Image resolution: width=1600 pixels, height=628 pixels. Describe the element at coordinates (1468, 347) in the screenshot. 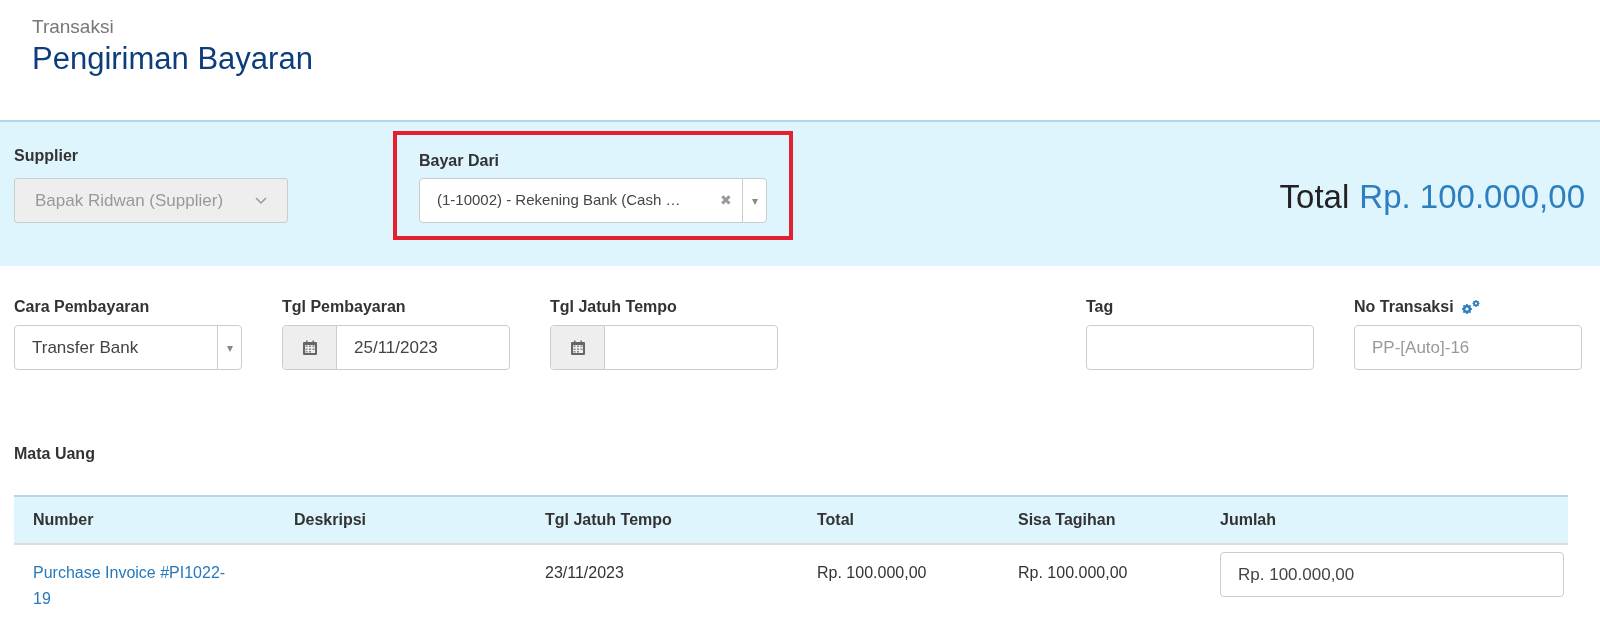

I see `text-field: PP-[Auto]-16` at that location.